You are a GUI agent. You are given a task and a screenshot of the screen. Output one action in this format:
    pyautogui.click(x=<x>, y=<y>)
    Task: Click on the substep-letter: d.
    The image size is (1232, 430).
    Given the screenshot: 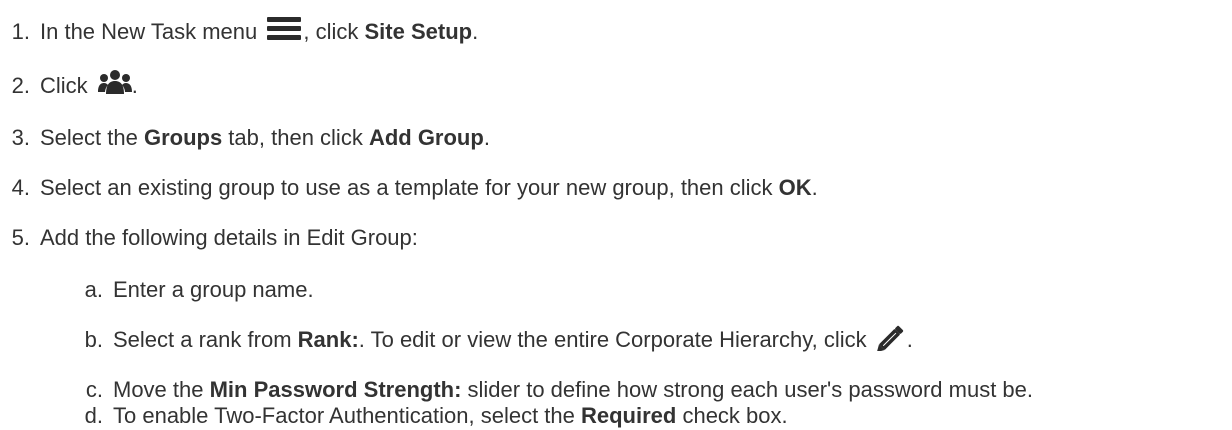 What is the action you would take?
    pyautogui.click(x=93, y=415)
    